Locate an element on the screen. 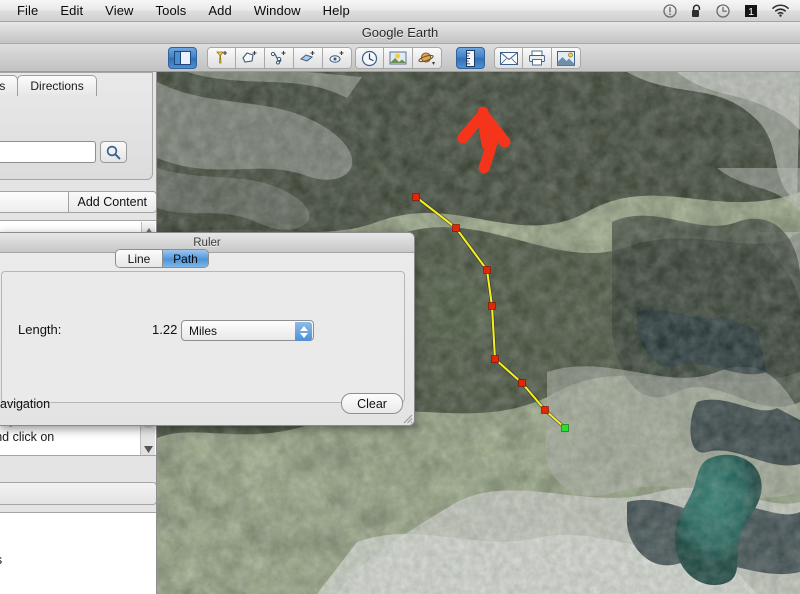 The width and height of the screenshot is (800, 594). search-row is located at coordinates (63, 152).